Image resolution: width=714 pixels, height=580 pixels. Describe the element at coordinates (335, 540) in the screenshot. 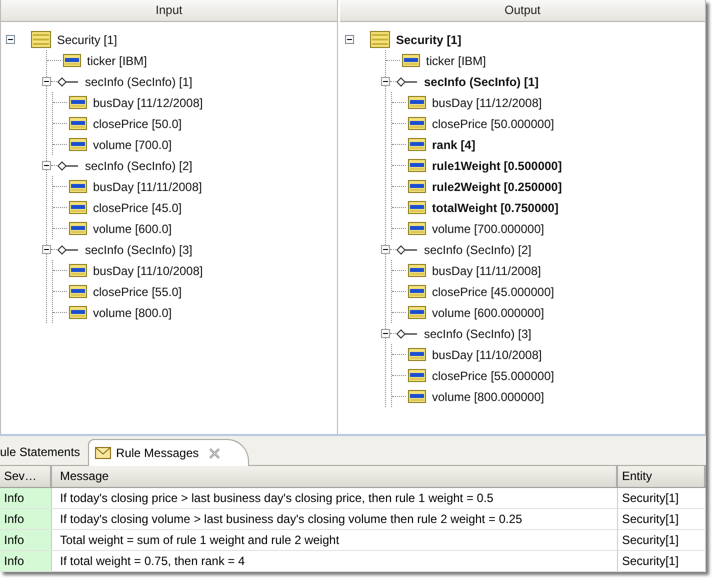

I see `table-cell: Total weight = sum of rule 1 weight and rule 2 weight` at that location.